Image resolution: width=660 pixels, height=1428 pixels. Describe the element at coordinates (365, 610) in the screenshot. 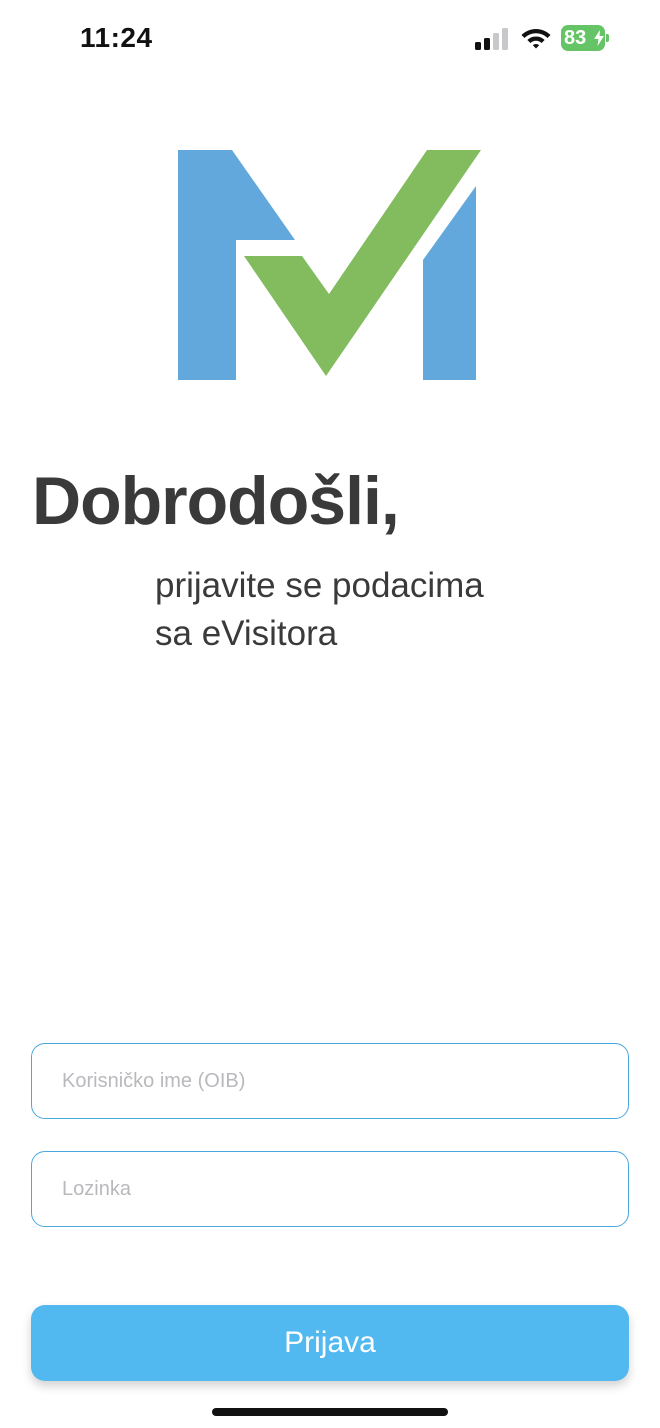

I see `welcome-subtitle: prijavite se podacima sa eVisitora` at that location.